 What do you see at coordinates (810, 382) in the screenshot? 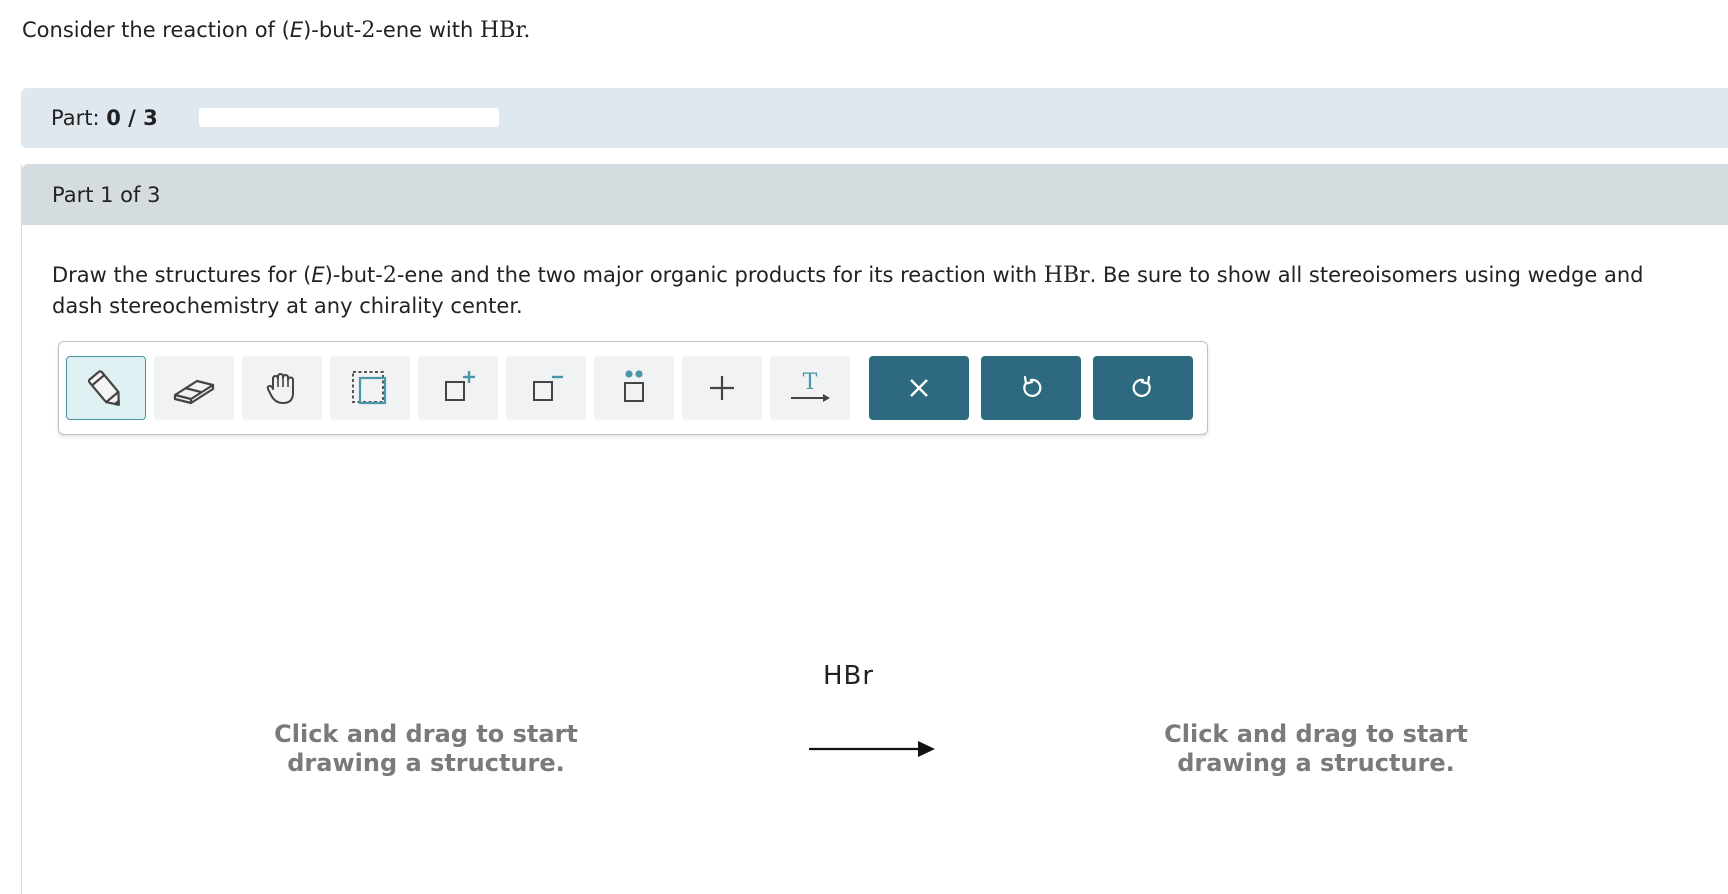
I see `svg-text: T` at bounding box center [810, 382].